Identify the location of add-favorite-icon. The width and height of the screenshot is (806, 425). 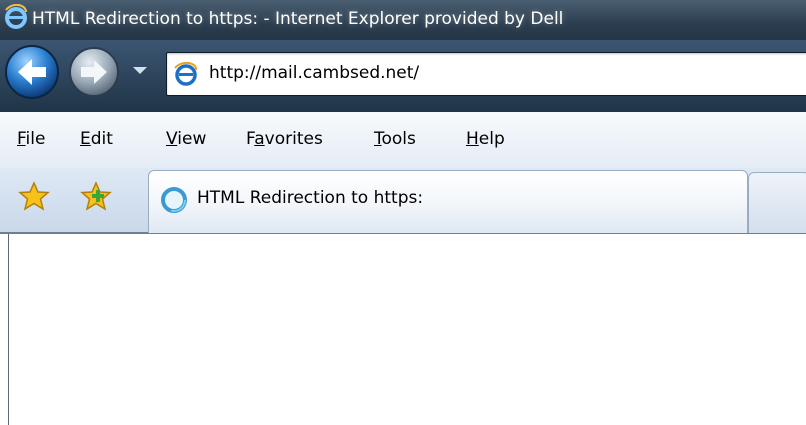
(96, 196).